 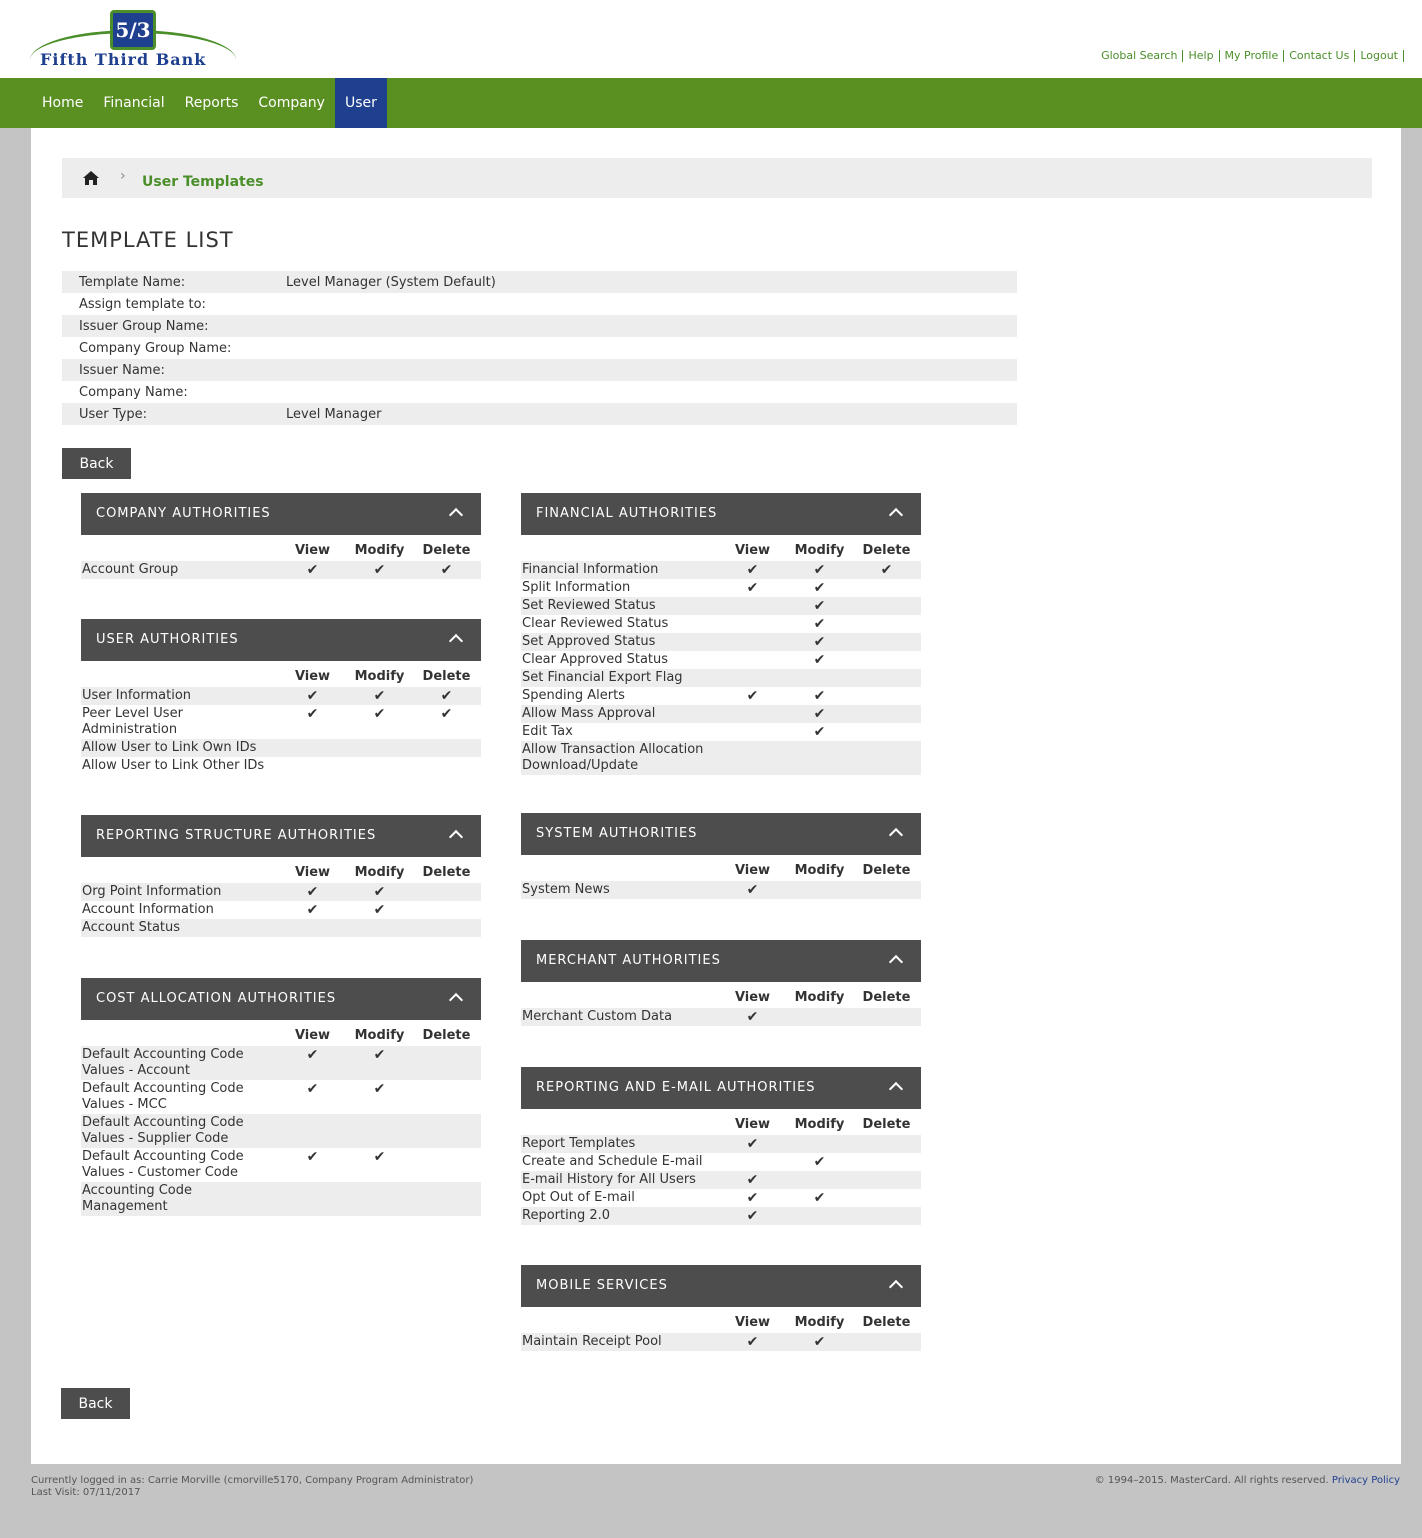 What do you see at coordinates (130, 569) in the screenshot?
I see `authority-label: Account Group` at bounding box center [130, 569].